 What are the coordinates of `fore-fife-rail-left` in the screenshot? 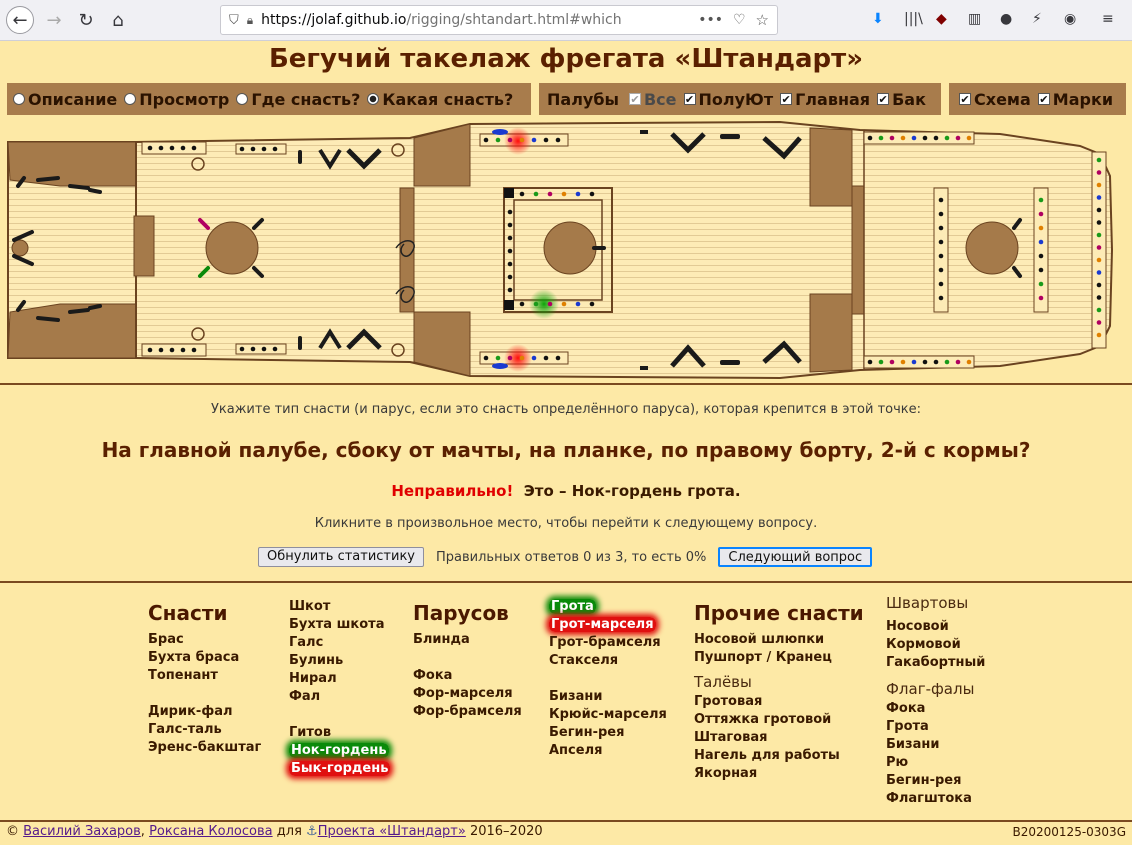 It's located at (941, 250).